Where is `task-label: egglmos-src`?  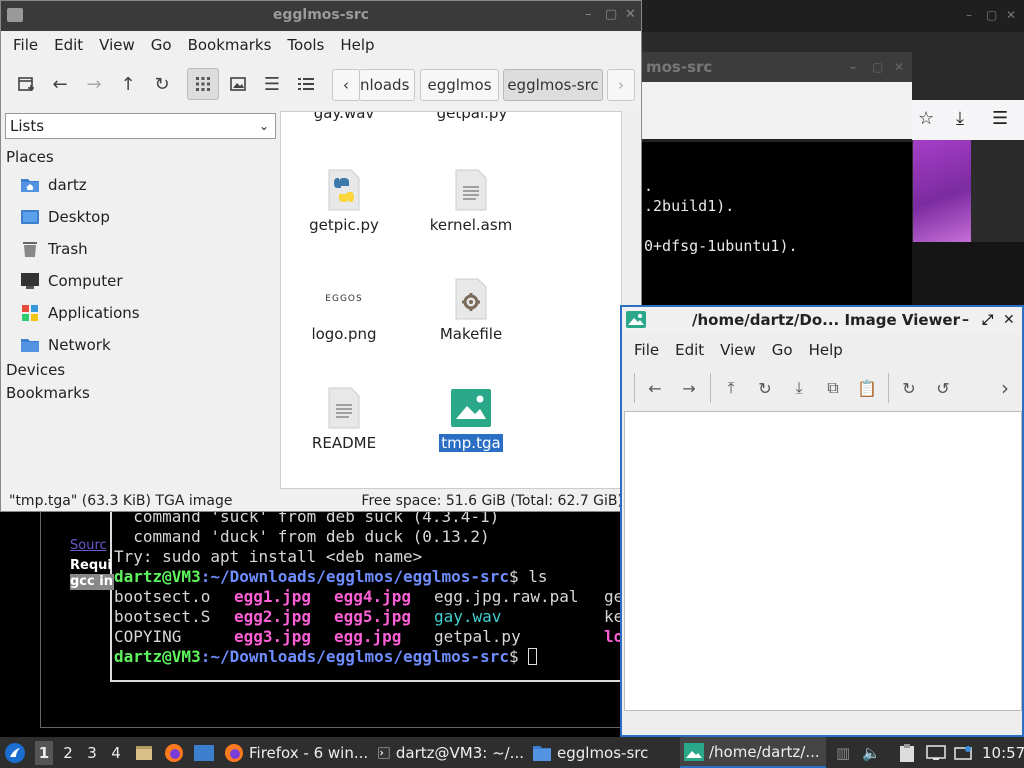
task-label: egglmos-src is located at coordinates (603, 752).